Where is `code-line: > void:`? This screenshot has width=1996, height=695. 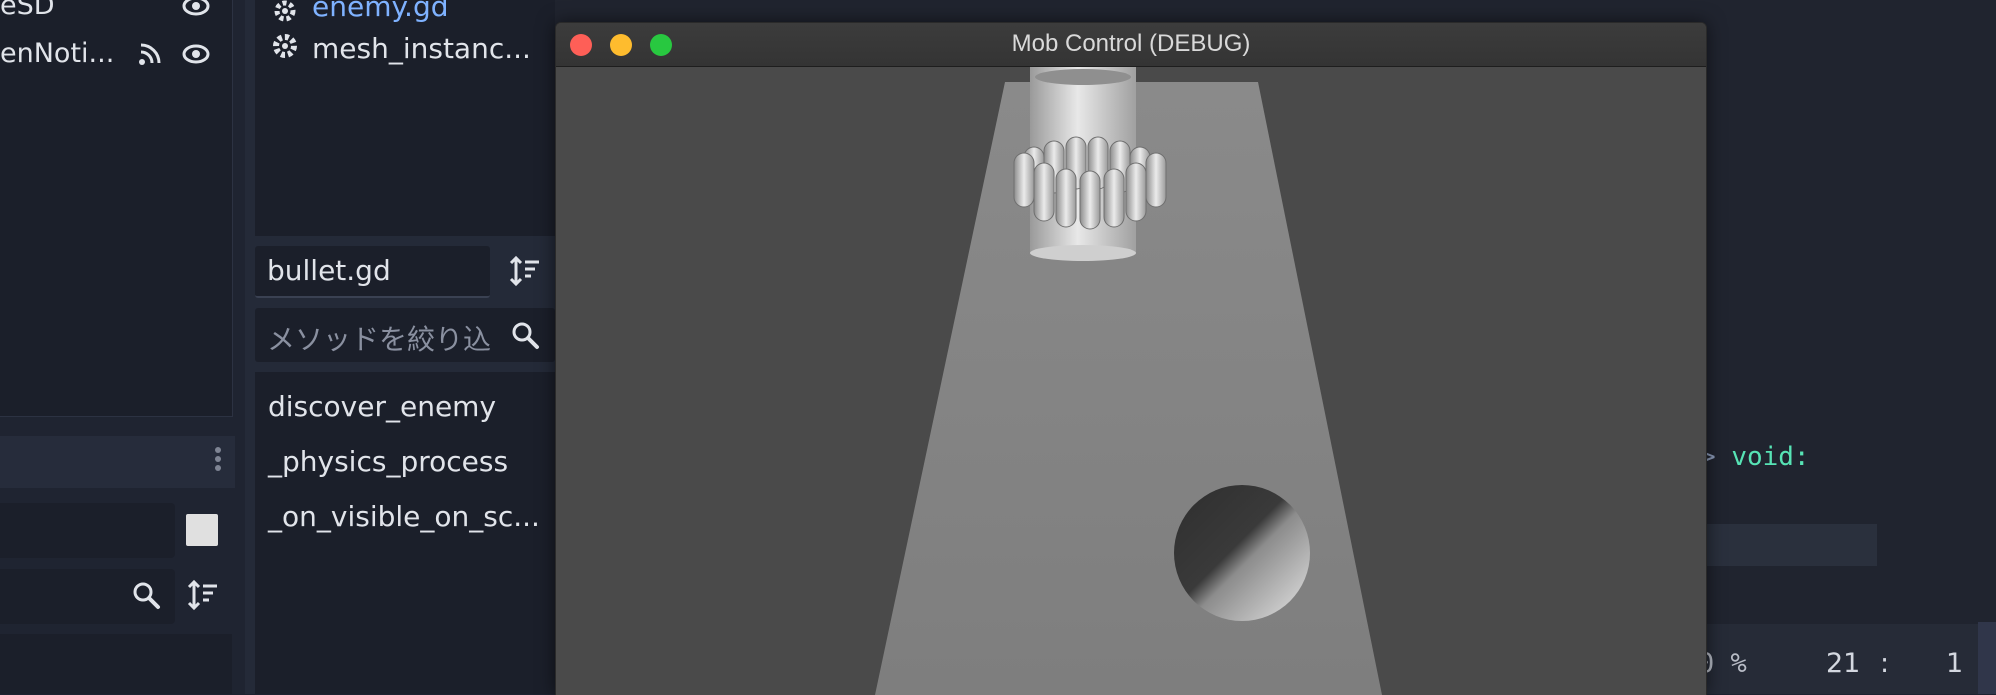 code-line: > void: is located at coordinates (1755, 457).